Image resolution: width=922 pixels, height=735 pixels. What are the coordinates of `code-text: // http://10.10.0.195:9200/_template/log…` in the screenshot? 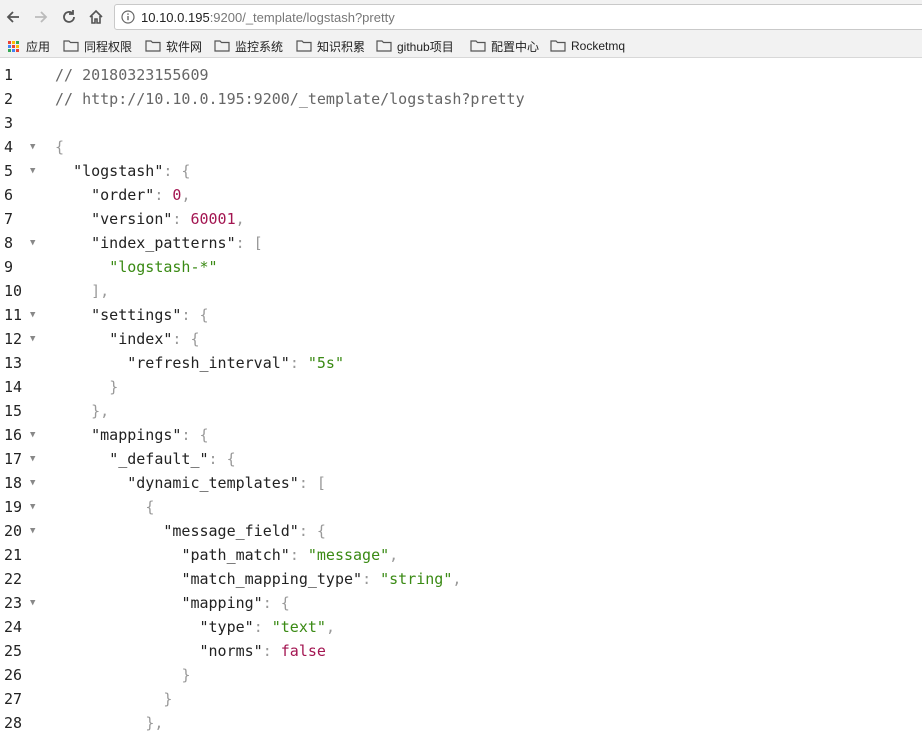 It's located at (290, 99).